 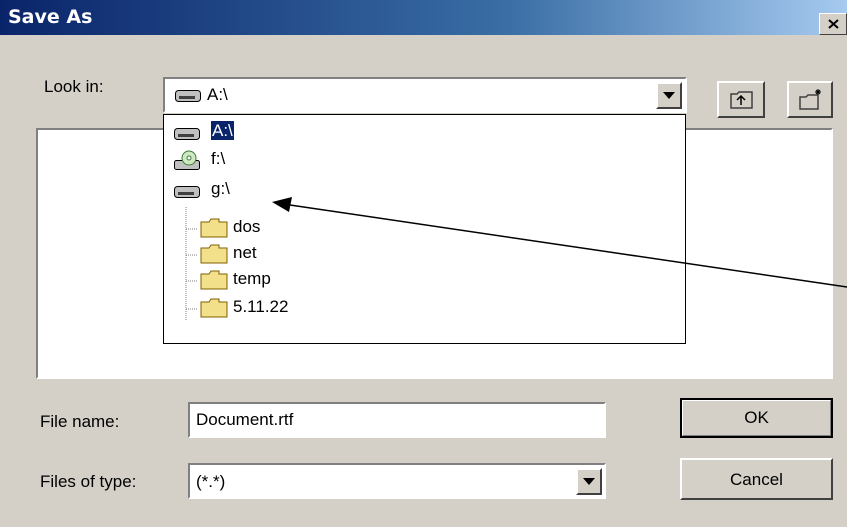 What do you see at coordinates (261, 306) in the screenshot?
I see `list-item-label: 5.11.22` at bounding box center [261, 306].